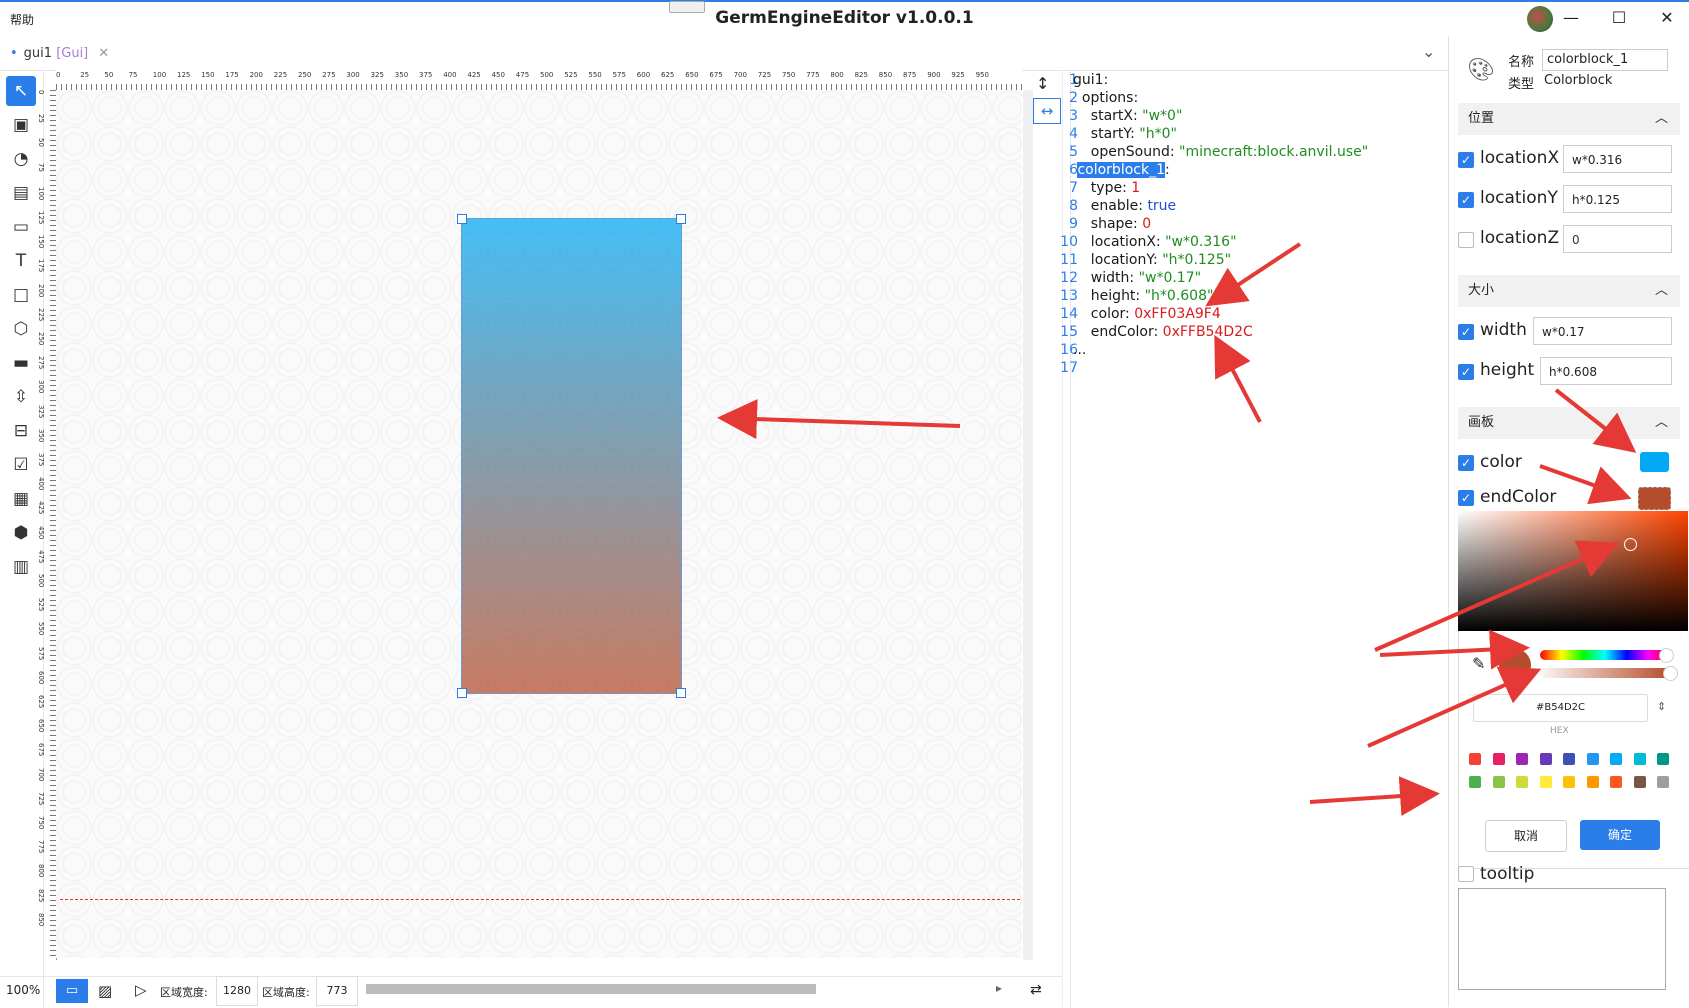 This screenshot has height=1008, width=1689. I want to click on ruler-label: 200, so click(256, 75).